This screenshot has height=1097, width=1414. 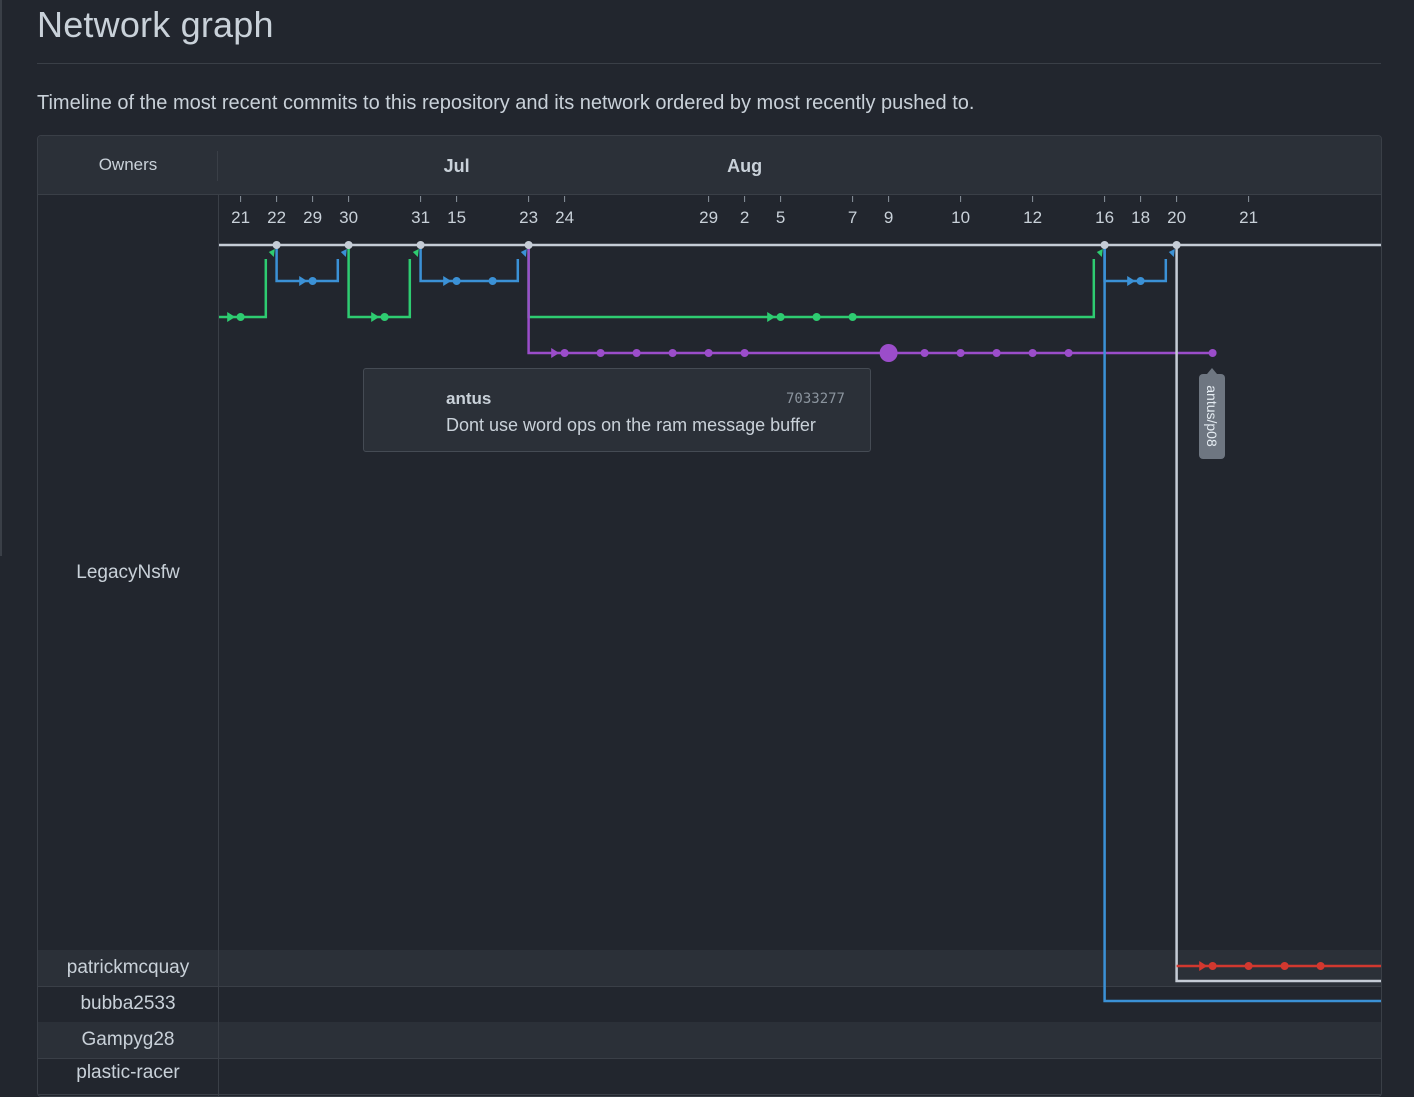 I want to click on day-label: 24, so click(x=564, y=217).